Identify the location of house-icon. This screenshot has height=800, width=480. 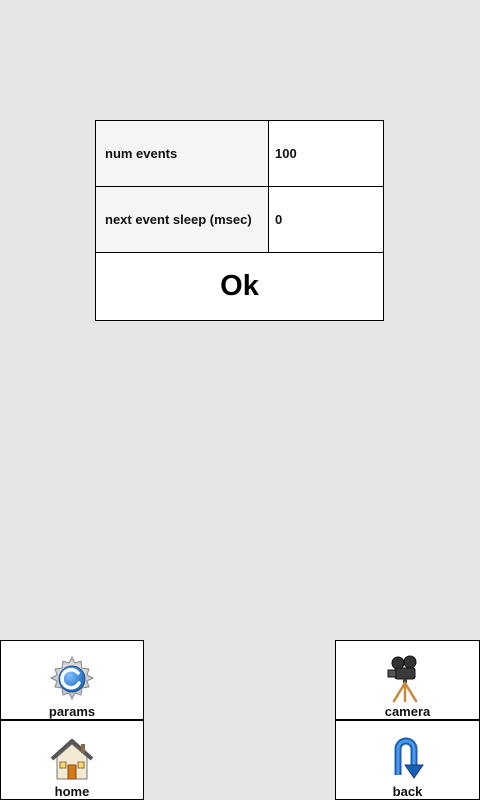
(72, 759).